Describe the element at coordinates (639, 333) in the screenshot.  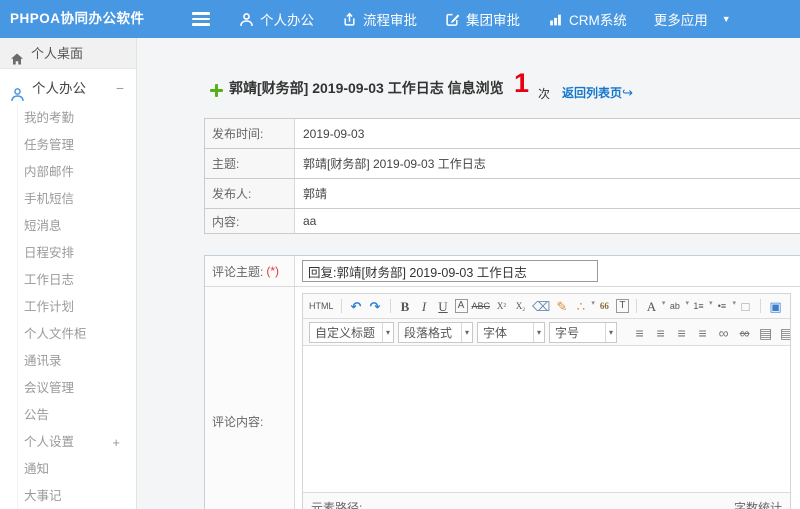
I see `align-left-icon: ≡` at that location.